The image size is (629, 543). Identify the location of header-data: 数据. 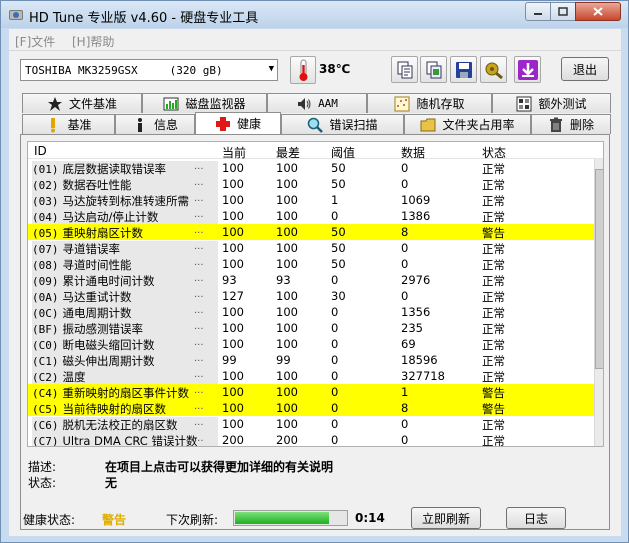
(413, 152).